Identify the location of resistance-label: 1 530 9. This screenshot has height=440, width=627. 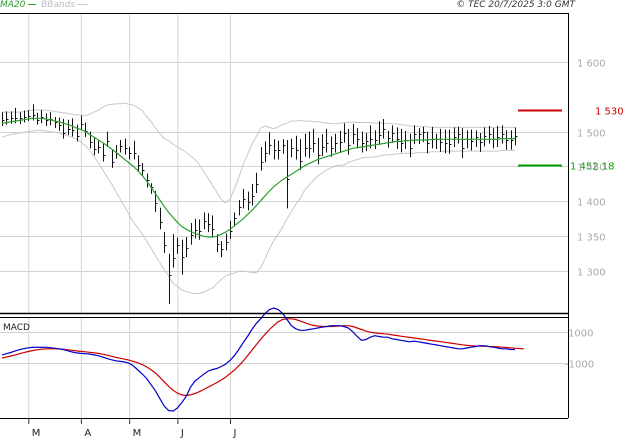
(611, 112).